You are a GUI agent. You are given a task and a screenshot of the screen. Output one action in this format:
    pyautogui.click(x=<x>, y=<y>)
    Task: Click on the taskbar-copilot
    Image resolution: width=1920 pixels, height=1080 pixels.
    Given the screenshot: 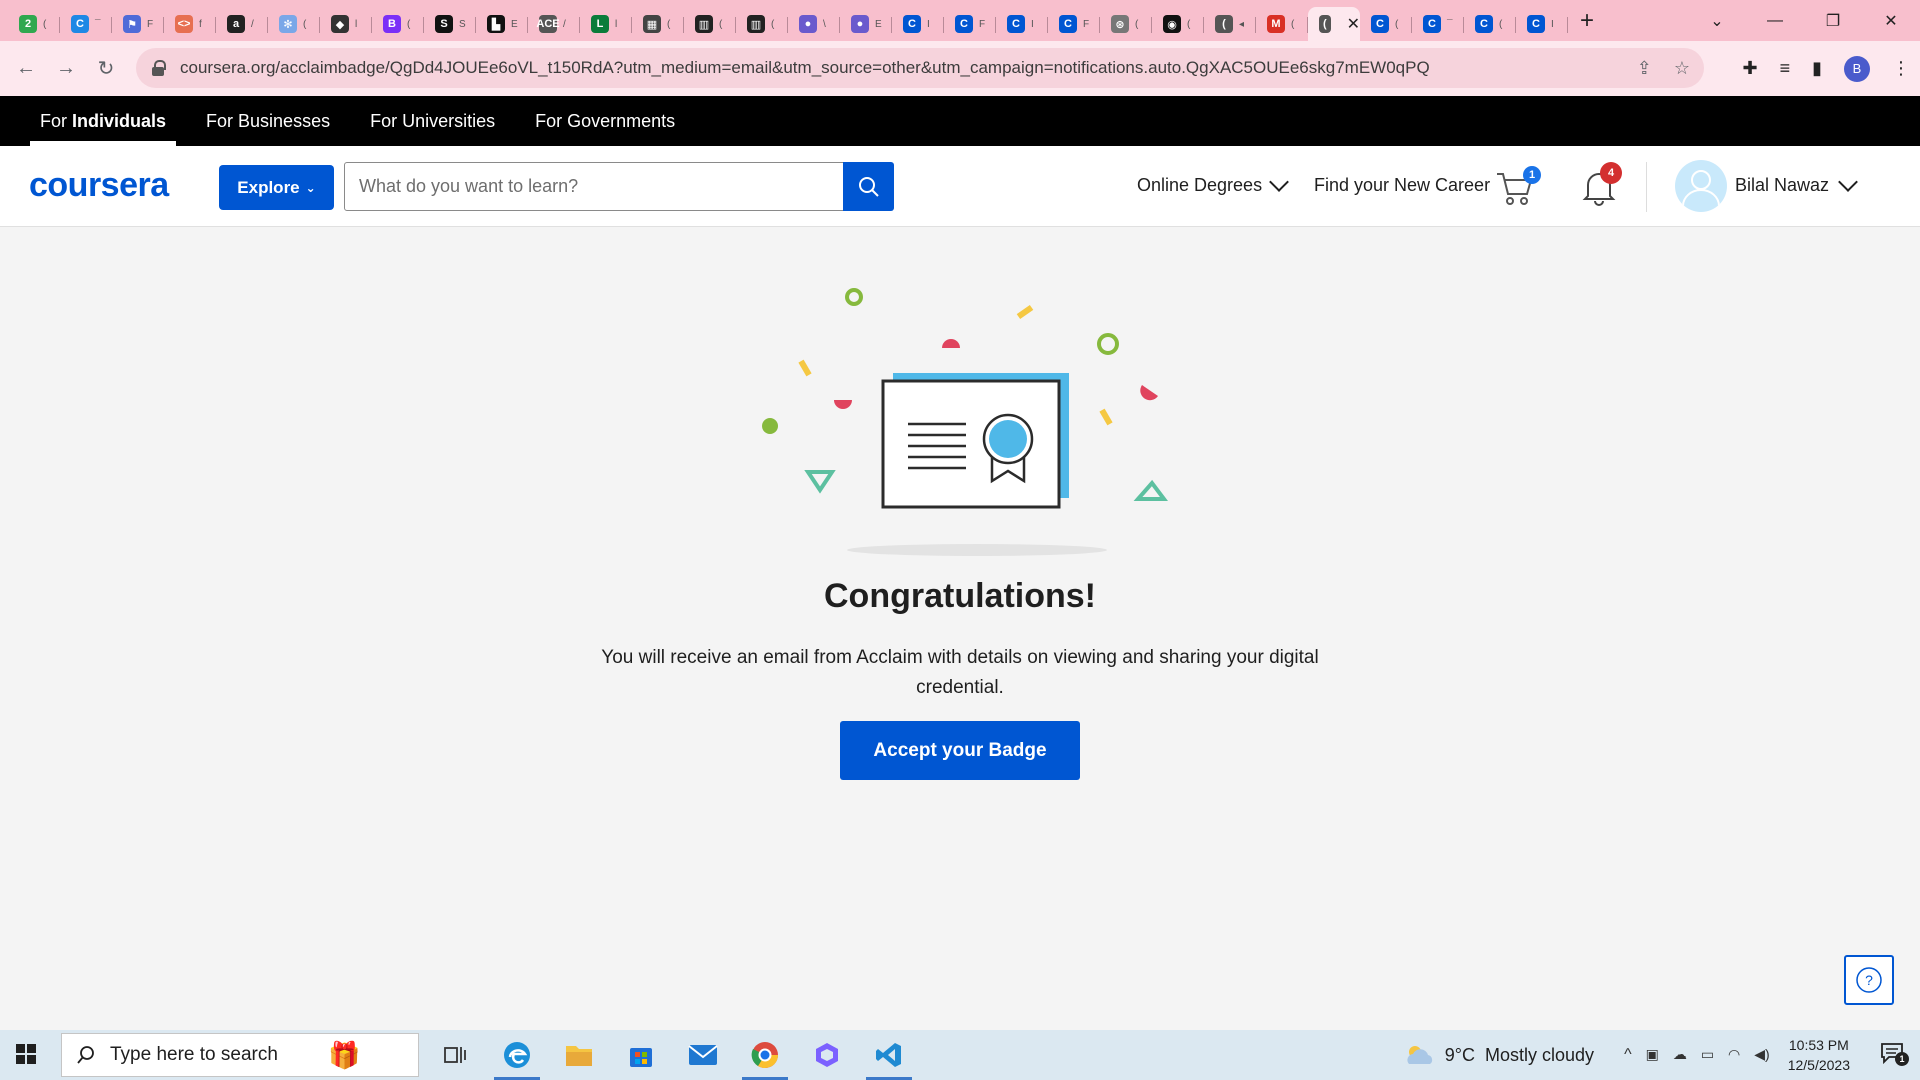 What is the action you would take?
    pyautogui.click(x=827, y=1055)
    